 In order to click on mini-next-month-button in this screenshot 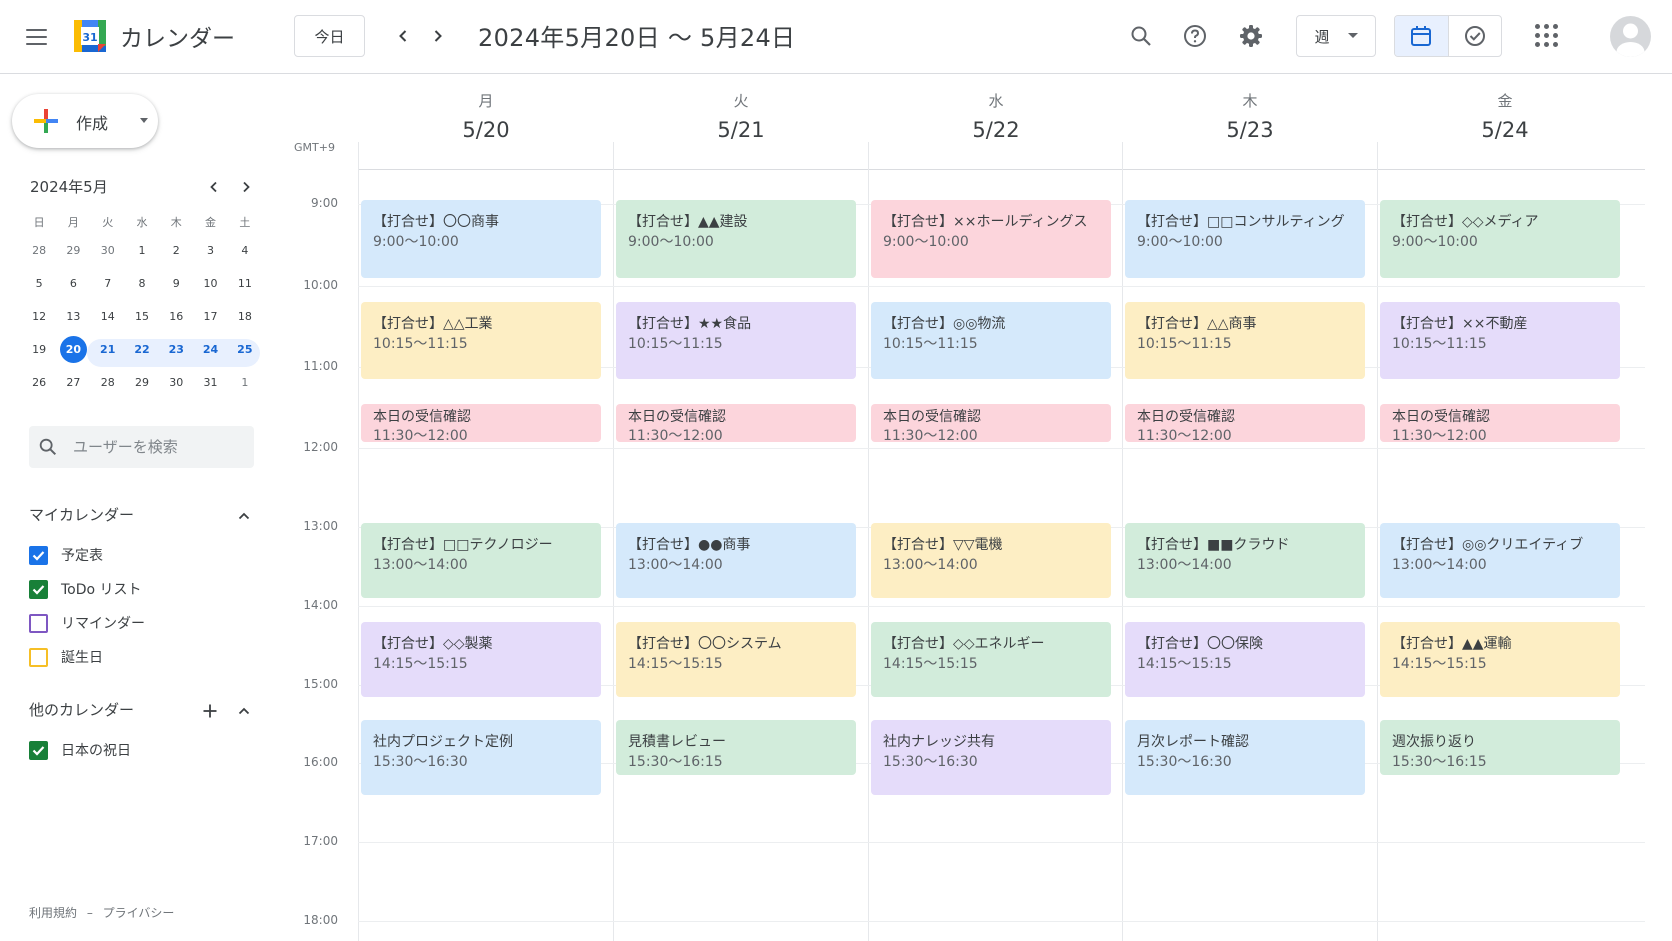, I will do `click(246, 187)`.